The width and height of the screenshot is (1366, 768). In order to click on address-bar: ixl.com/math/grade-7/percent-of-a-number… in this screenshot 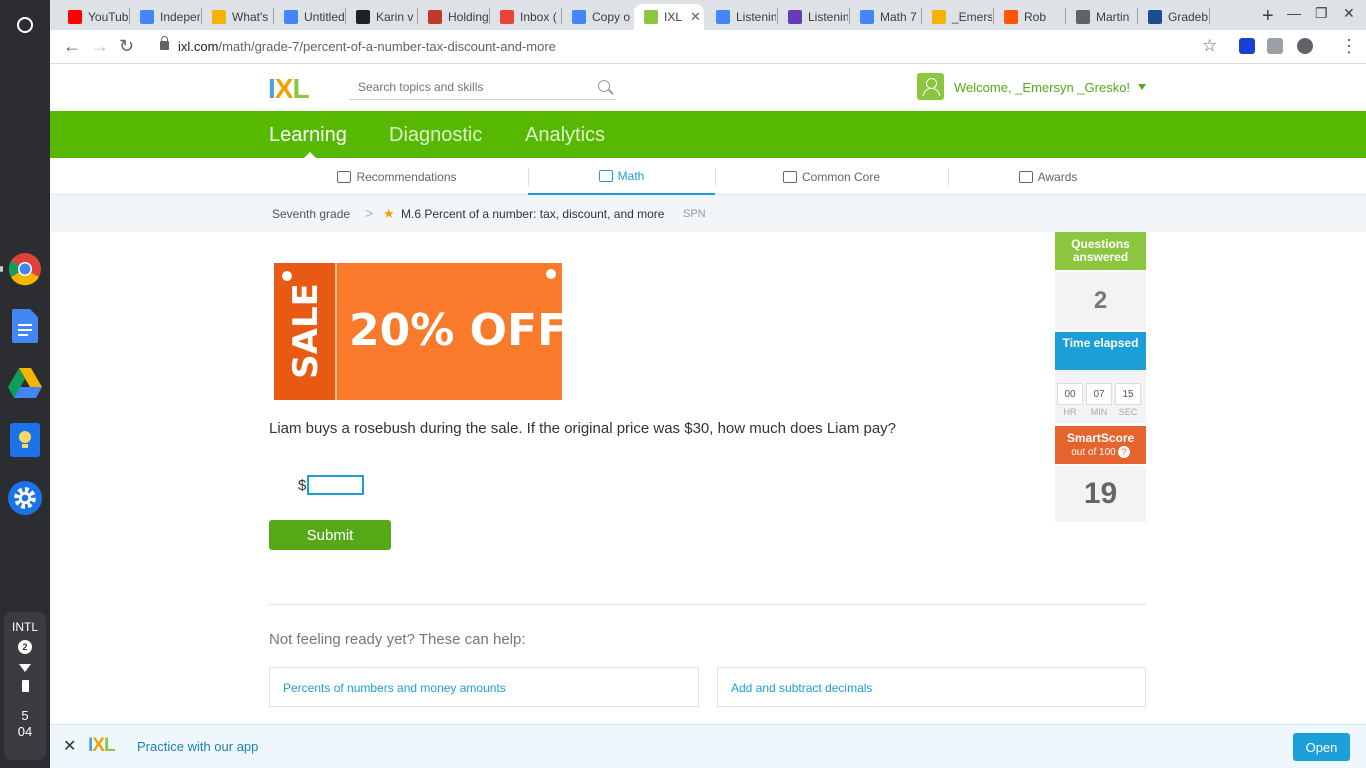, I will do `click(367, 46)`.